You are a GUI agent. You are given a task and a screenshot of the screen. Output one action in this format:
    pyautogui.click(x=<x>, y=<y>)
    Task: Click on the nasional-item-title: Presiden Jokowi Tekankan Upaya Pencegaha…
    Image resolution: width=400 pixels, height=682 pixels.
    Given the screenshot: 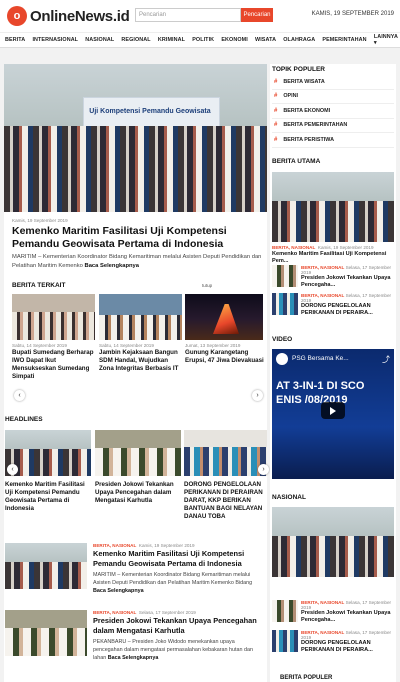 What is the action you would take?
    pyautogui.click(x=347, y=617)
    